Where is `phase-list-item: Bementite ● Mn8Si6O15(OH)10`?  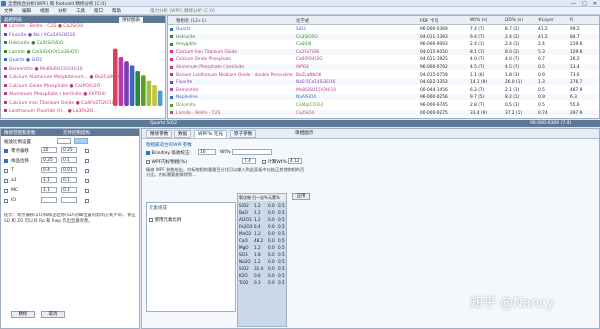
phase-list-item: Bementite ● Mn8Si6O15(OH)10 is located at coordinates (43, 69).